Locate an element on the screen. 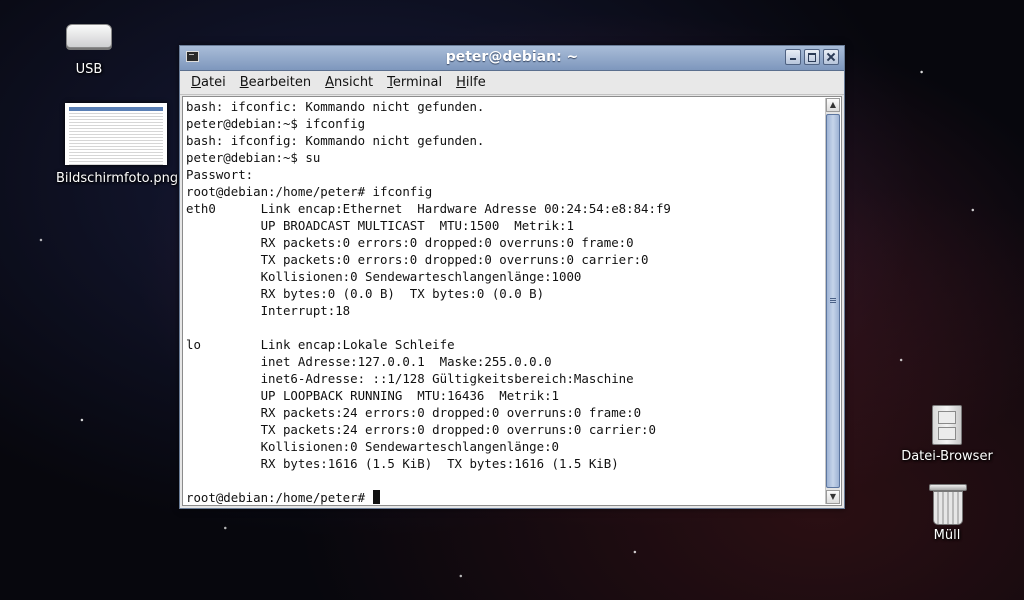 The height and width of the screenshot is (600, 1024). terminal-line: lo Link encap:Lokale Schleife is located at coordinates (320, 344).